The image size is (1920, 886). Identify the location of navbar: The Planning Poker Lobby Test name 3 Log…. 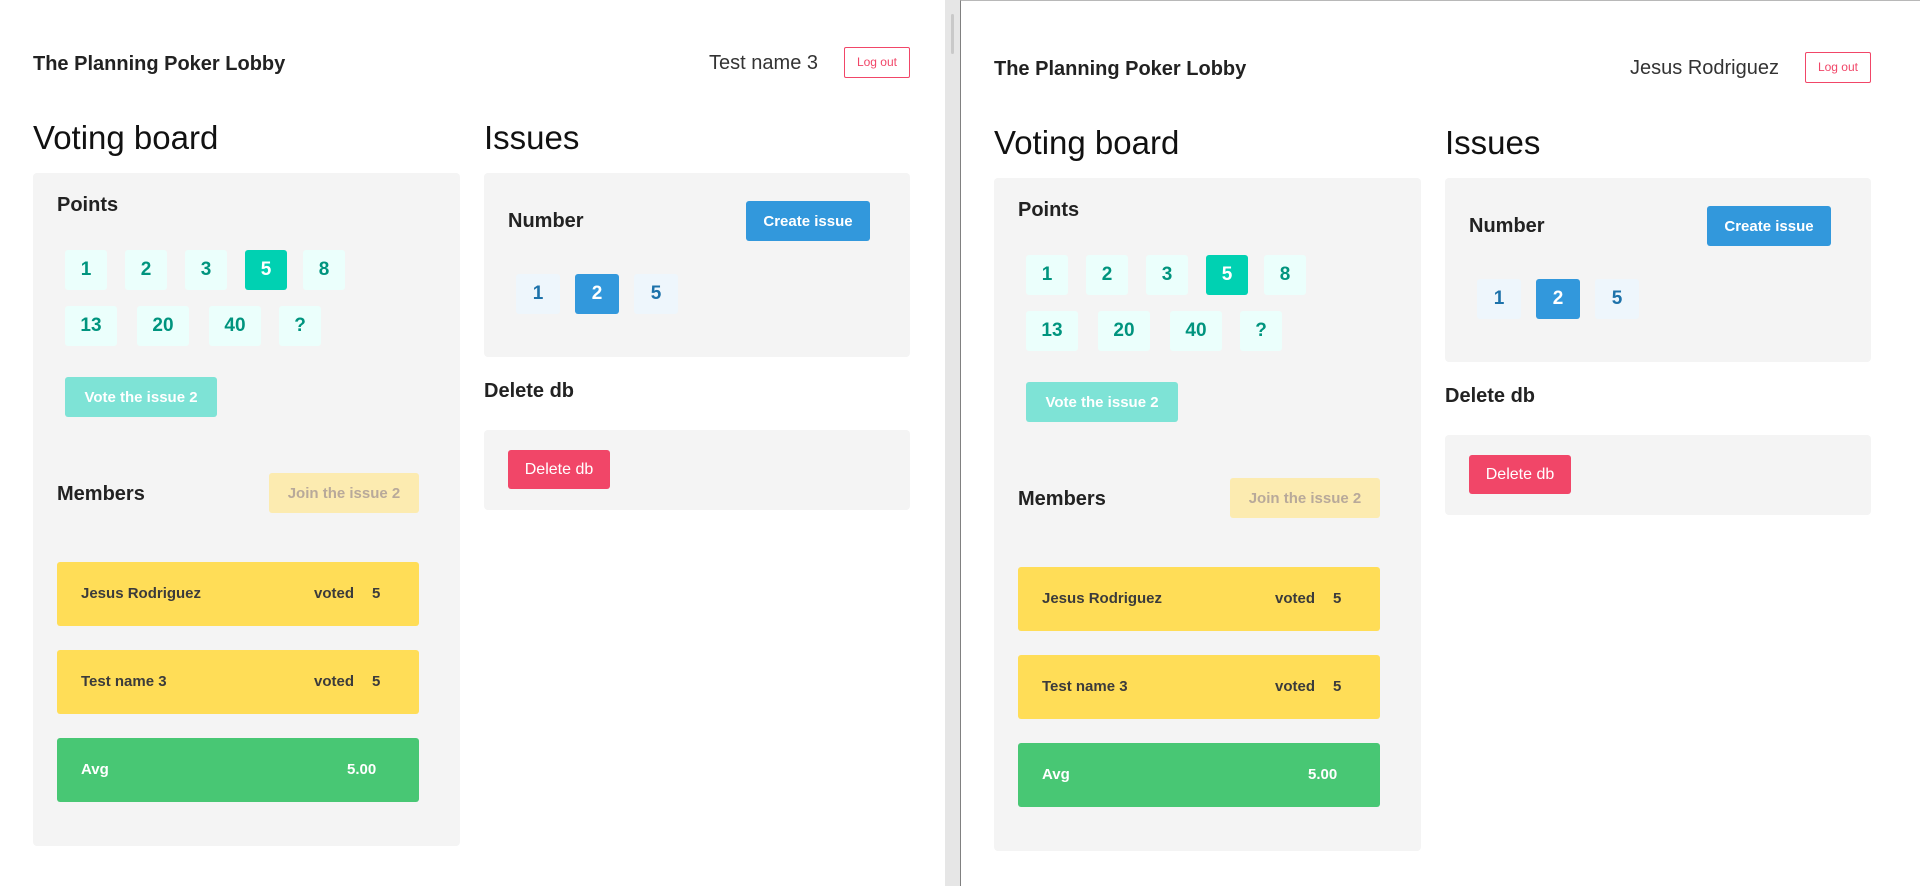
(471, 65).